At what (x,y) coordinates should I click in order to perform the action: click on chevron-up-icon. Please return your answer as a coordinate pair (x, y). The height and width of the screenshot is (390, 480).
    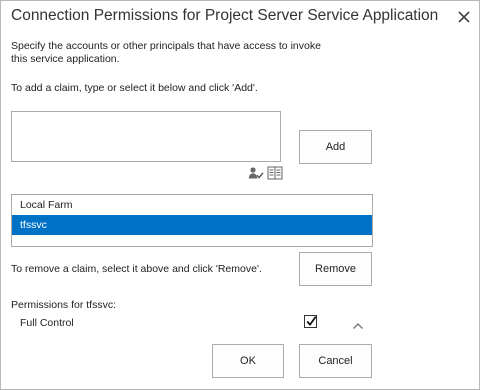
    Looking at the image, I should click on (358, 323).